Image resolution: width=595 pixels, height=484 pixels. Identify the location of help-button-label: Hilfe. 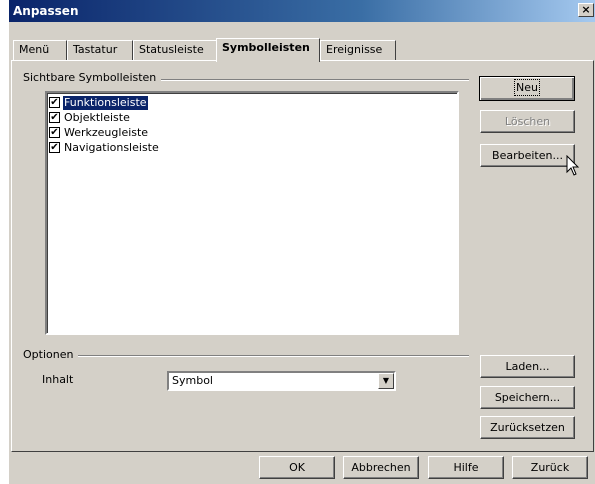
(466, 467).